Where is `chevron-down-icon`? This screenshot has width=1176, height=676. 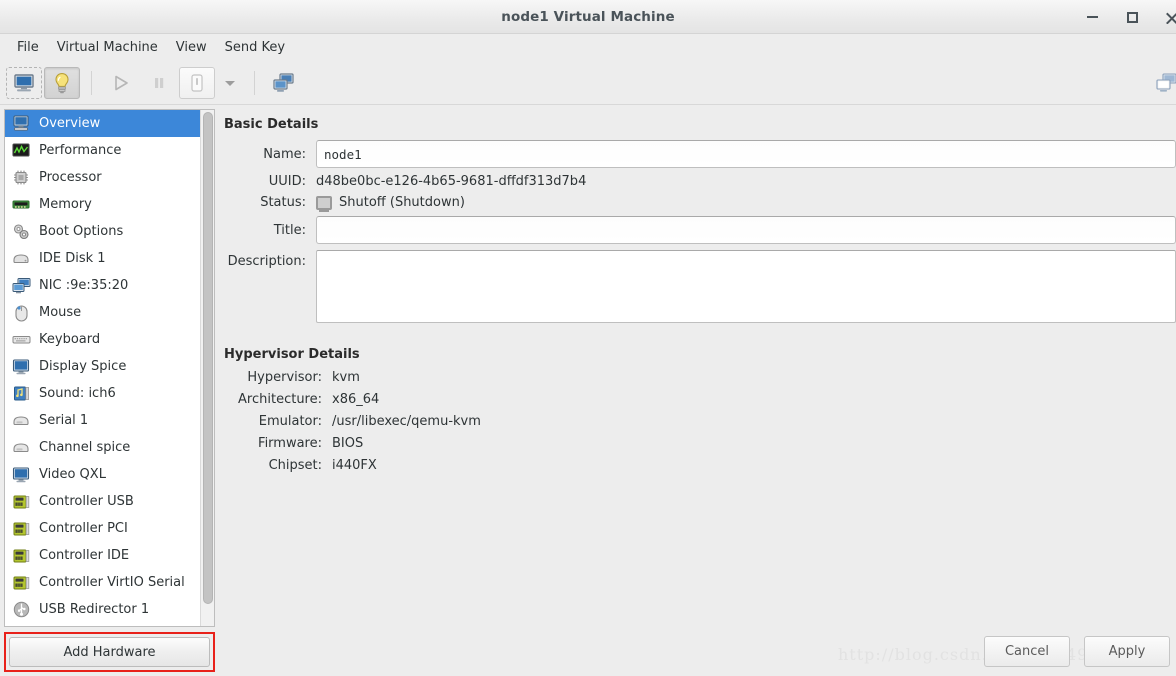 chevron-down-icon is located at coordinates (230, 83).